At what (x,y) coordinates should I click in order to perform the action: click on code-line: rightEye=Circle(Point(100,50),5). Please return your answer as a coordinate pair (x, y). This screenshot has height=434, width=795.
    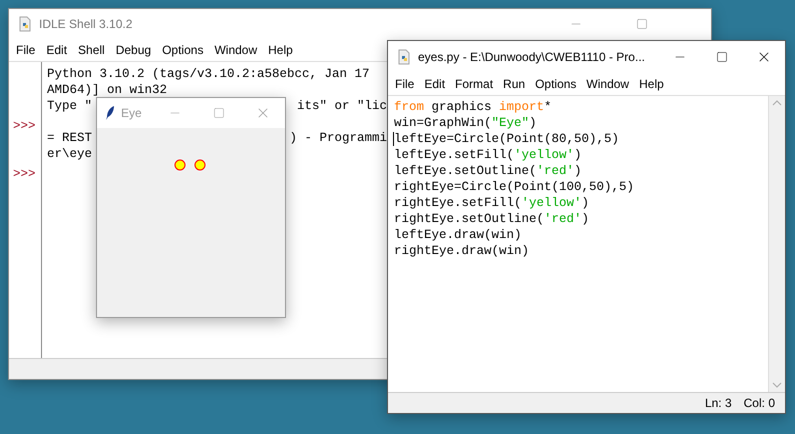
    Looking at the image, I should click on (515, 187).